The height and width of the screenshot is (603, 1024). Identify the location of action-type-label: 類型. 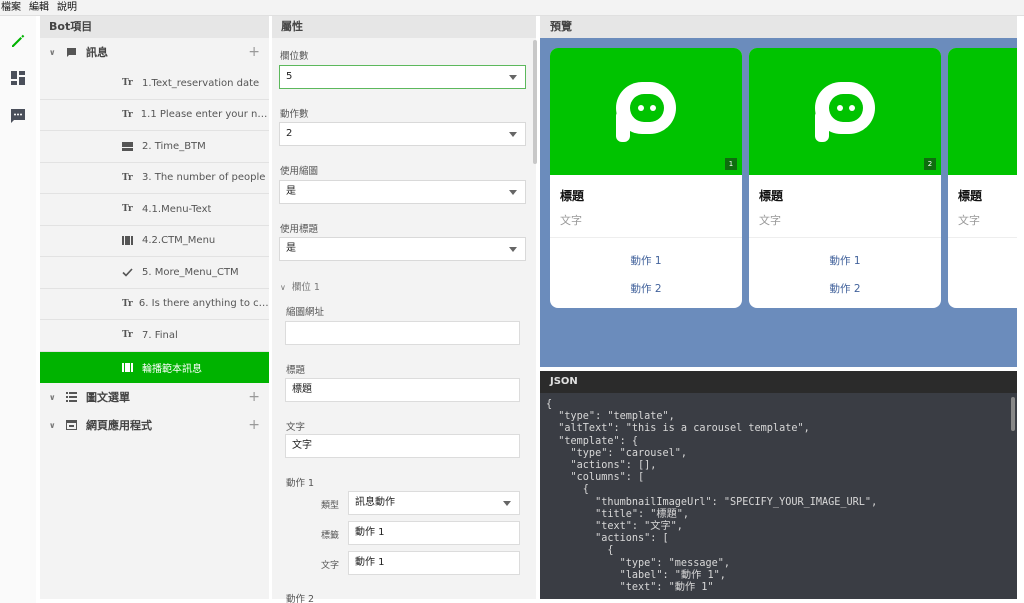
(330, 506).